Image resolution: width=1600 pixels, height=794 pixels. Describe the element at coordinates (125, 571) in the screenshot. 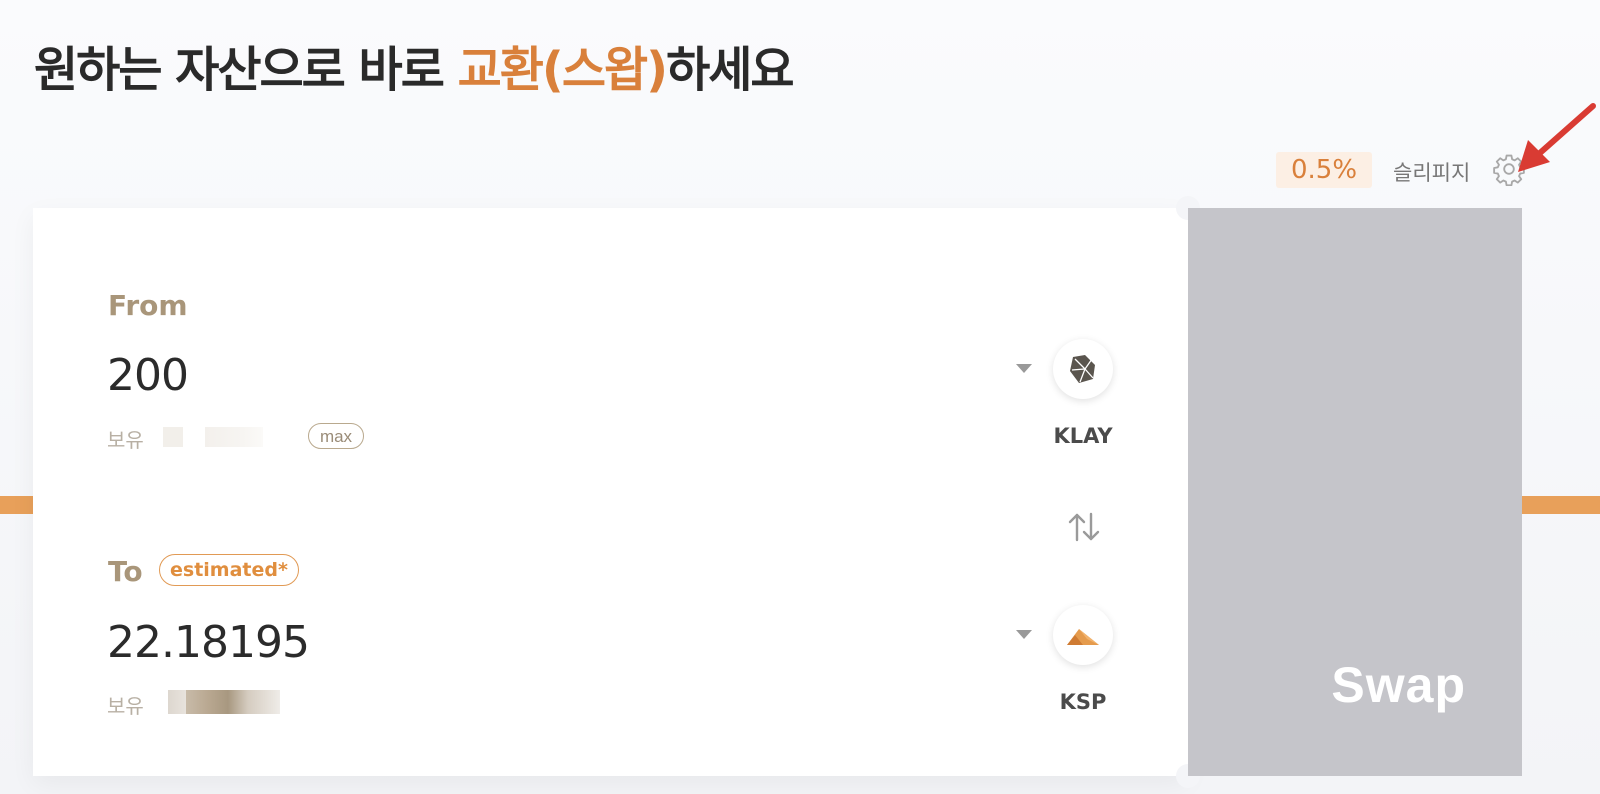

I see `to-label: To` at that location.